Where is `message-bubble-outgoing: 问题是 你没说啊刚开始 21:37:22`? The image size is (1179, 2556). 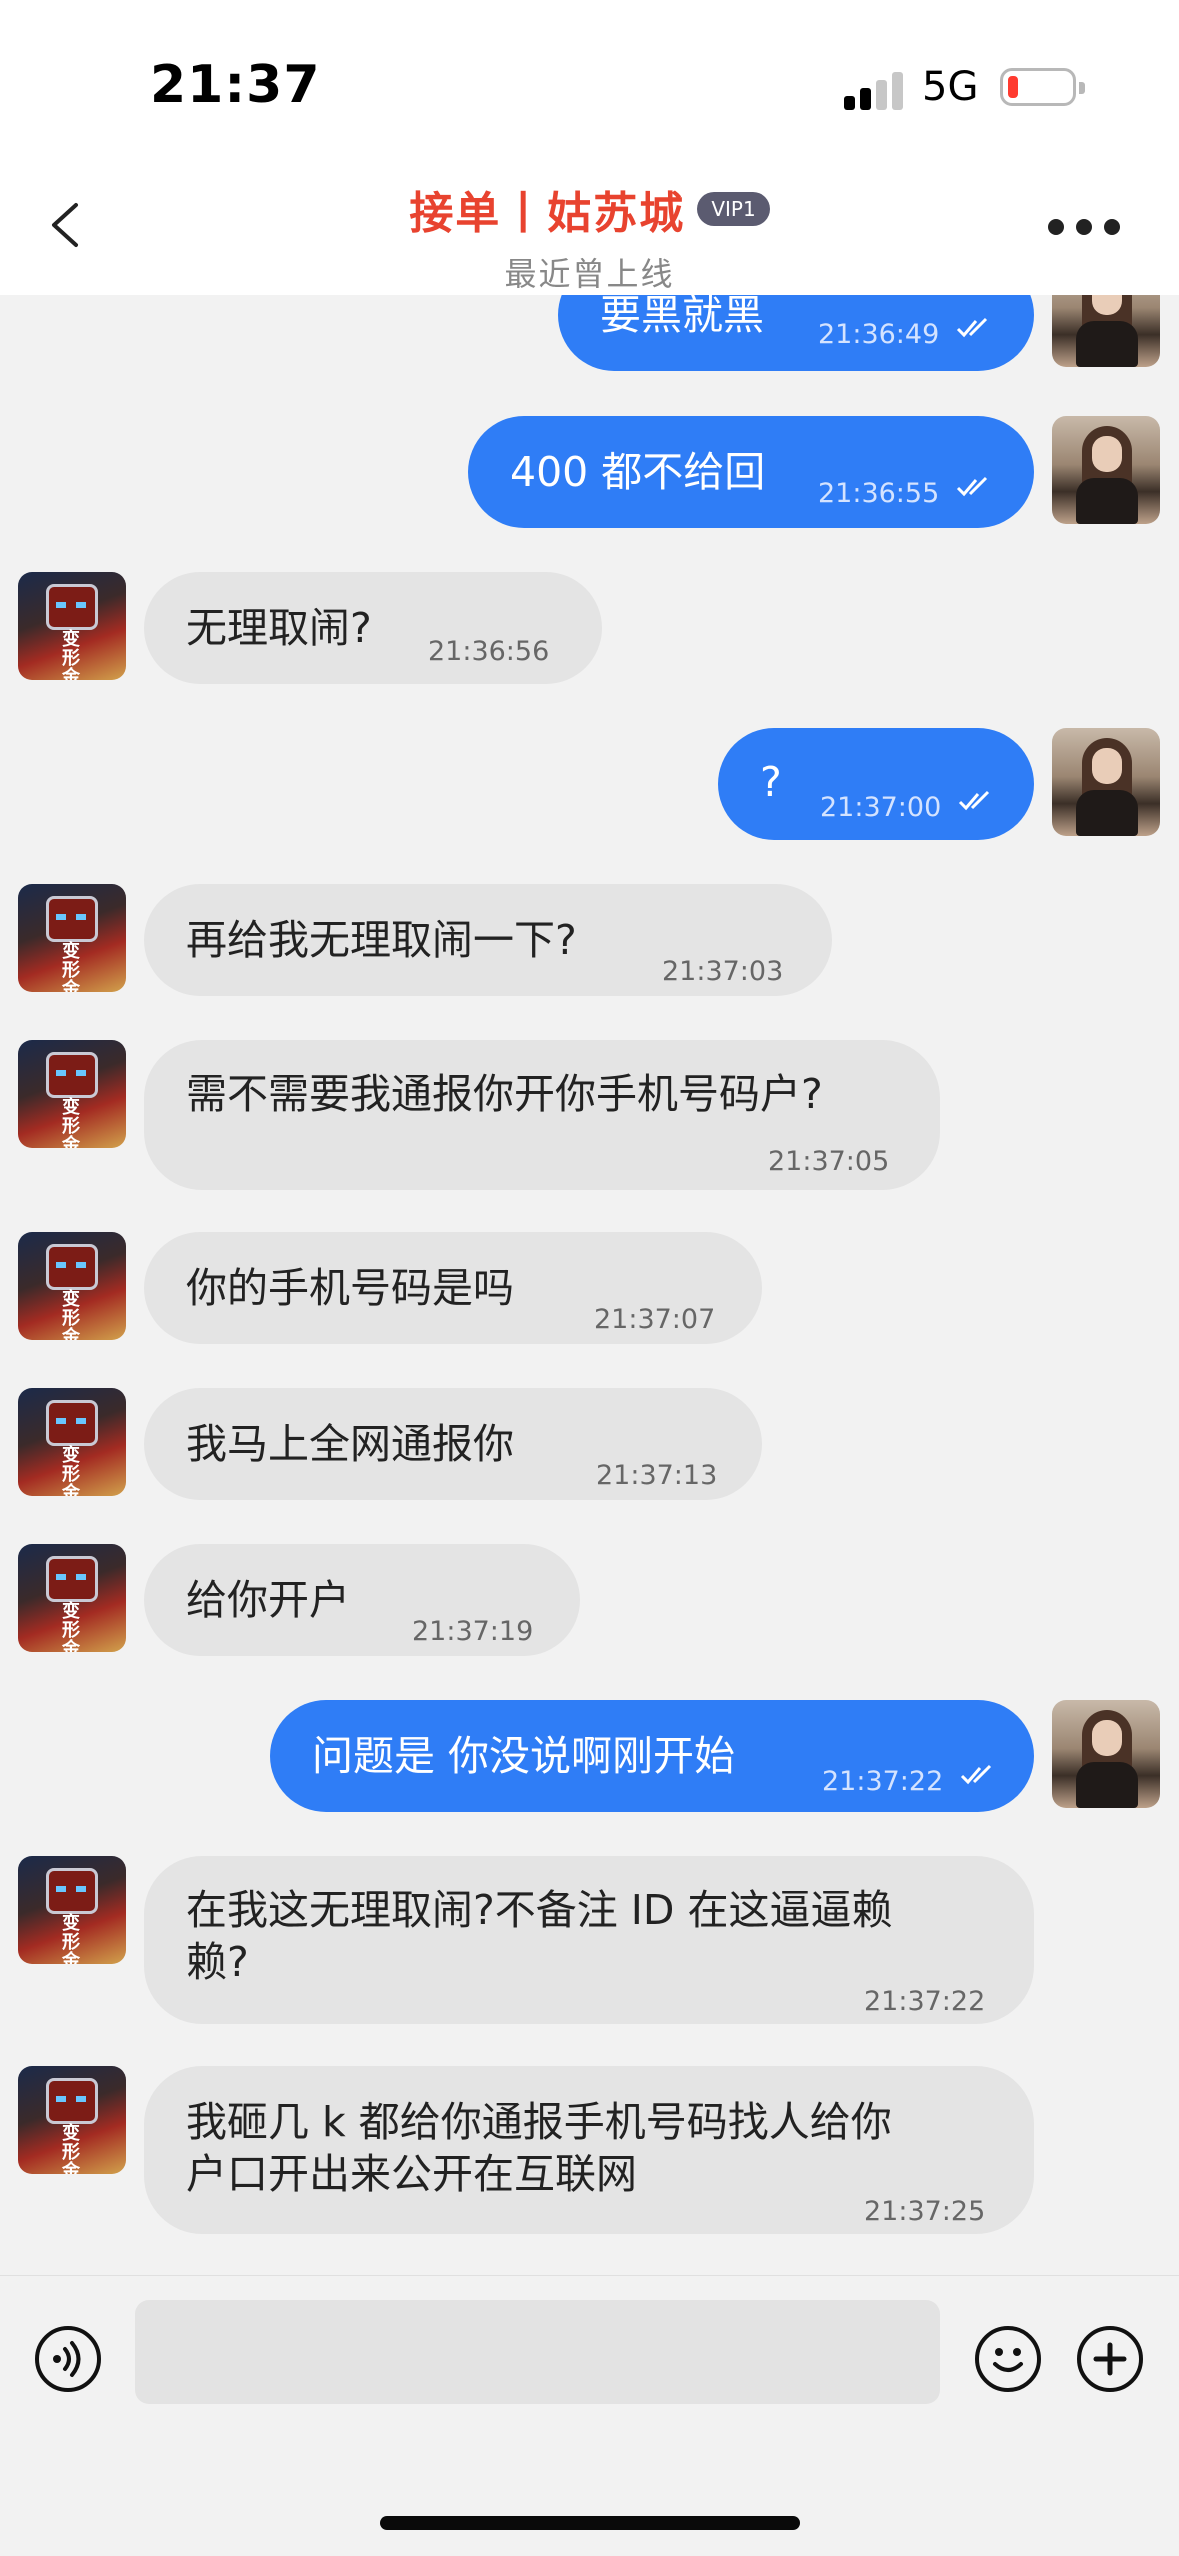
message-bubble-outgoing: 问题是 你没说啊刚开始 21:37:22 is located at coordinates (652, 1756).